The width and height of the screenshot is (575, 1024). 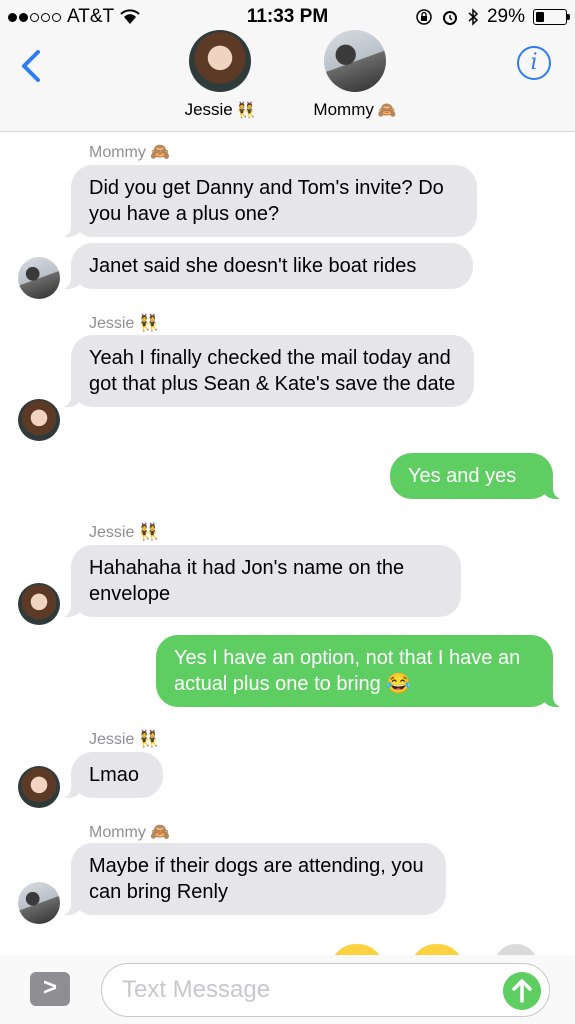 What do you see at coordinates (424, 17) in the screenshot?
I see `rotation-lock-icon` at bounding box center [424, 17].